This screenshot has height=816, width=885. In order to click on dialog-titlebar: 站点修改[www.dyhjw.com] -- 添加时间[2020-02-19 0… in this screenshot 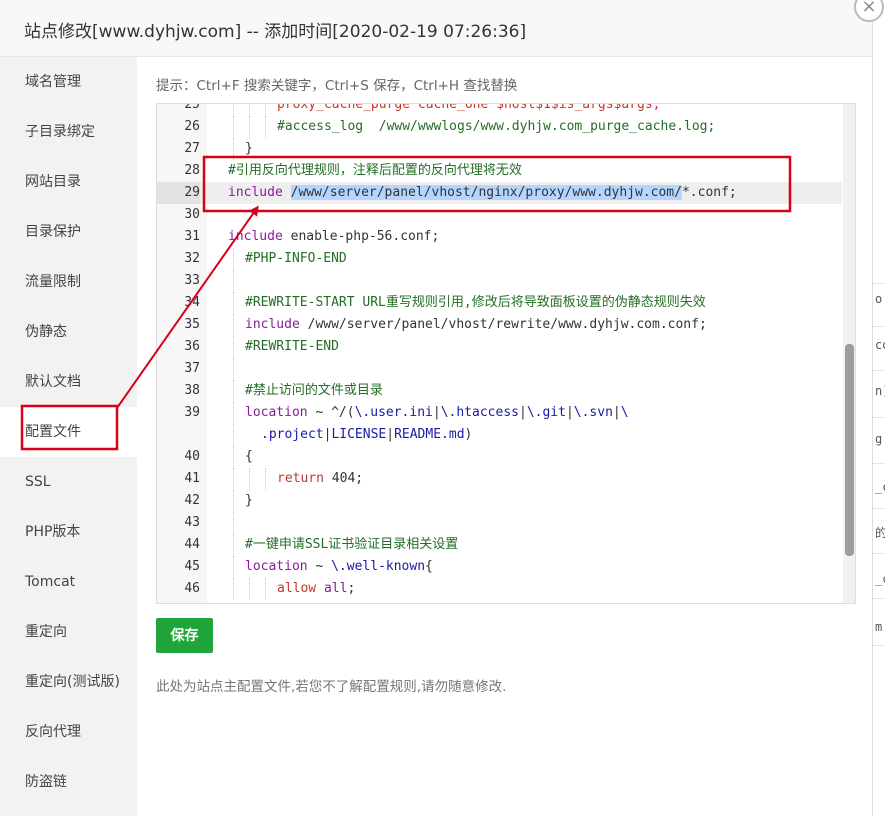, I will do `click(436, 28)`.